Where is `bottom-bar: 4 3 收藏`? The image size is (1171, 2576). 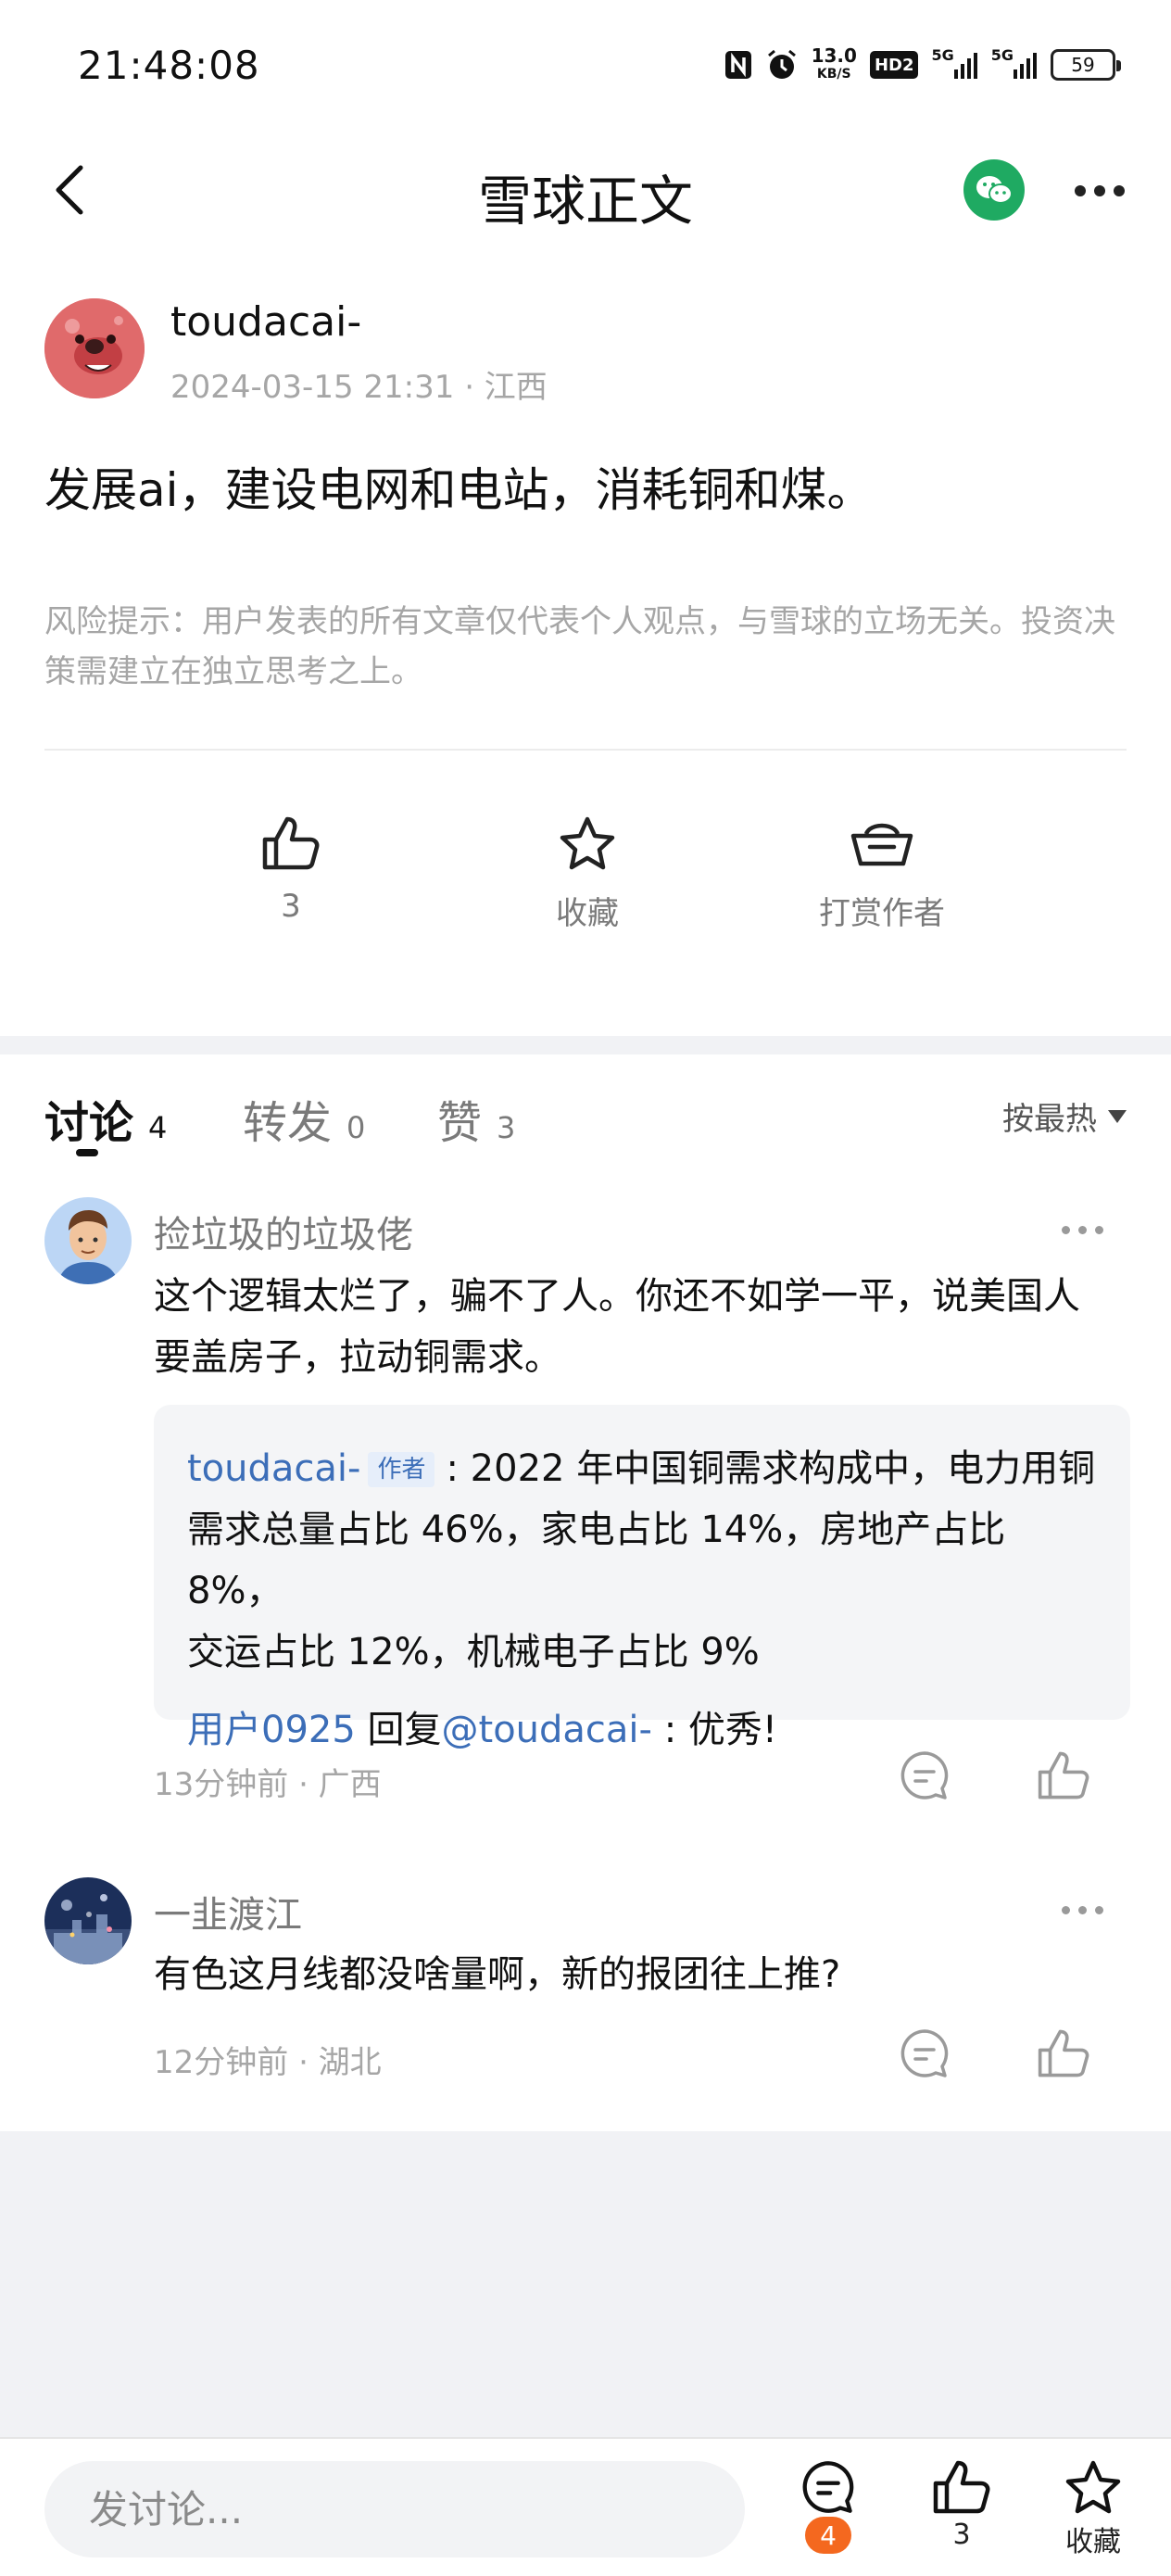 bottom-bar: 4 3 收藏 is located at coordinates (585, 2506).